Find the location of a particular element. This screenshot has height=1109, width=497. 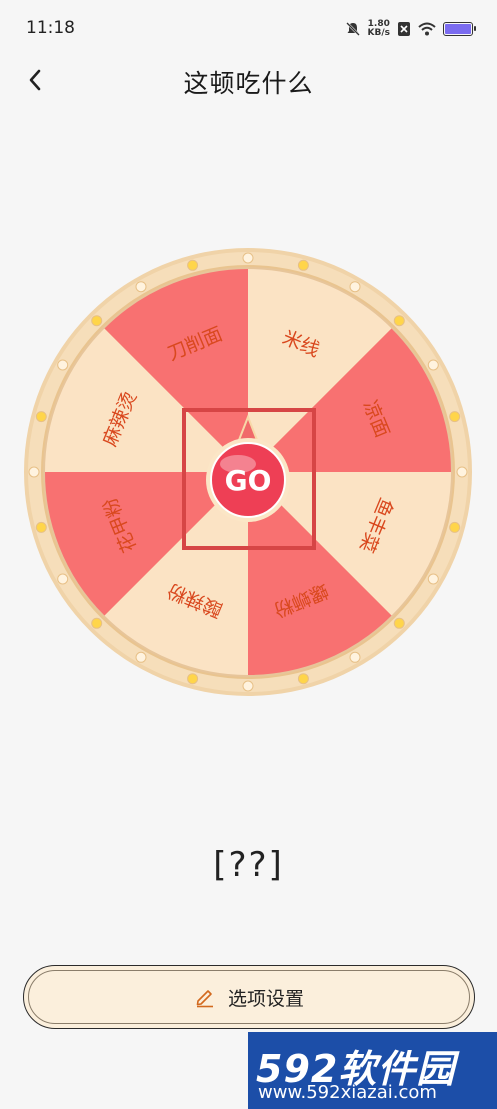

go-button-label: GO is located at coordinates (248, 480).